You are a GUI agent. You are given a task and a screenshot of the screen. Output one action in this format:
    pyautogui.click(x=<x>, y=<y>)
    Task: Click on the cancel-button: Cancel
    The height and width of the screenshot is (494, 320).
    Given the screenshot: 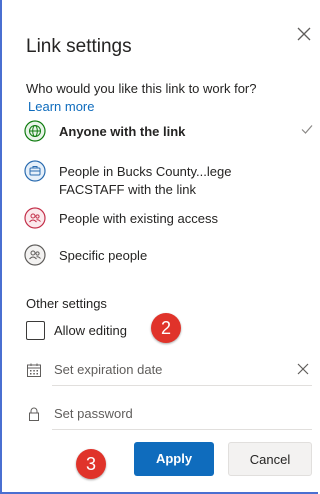 What is the action you would take?
    pyautogui.click(x=270, y=459)
    